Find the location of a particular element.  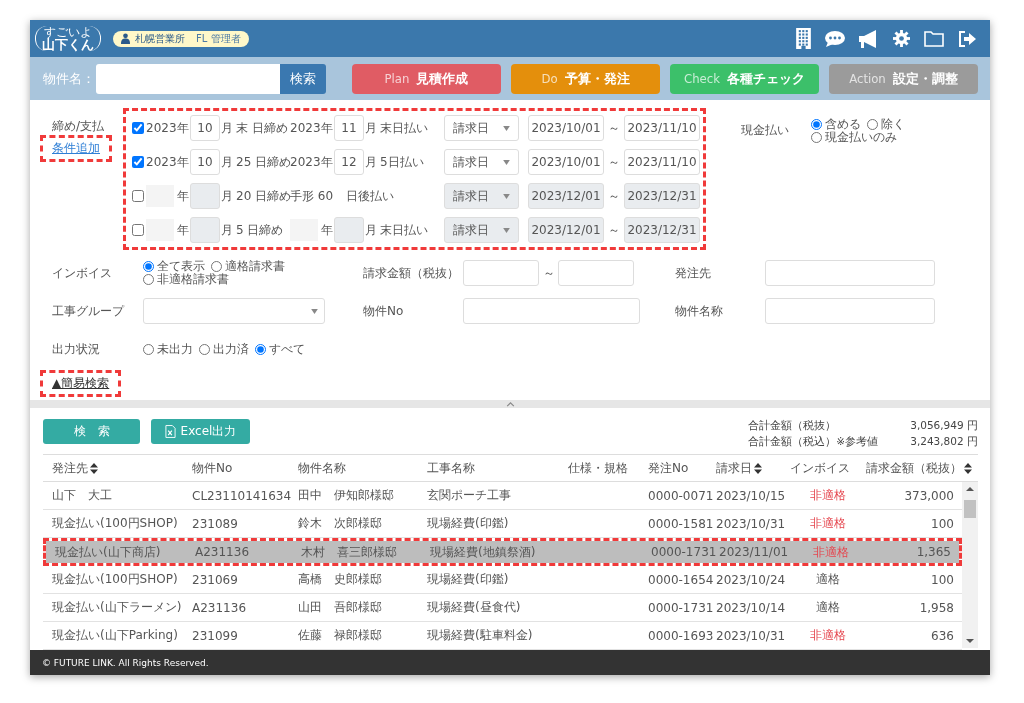

table-cell-text: 現場経費(印鑑) is located at coordinates (468, 523).